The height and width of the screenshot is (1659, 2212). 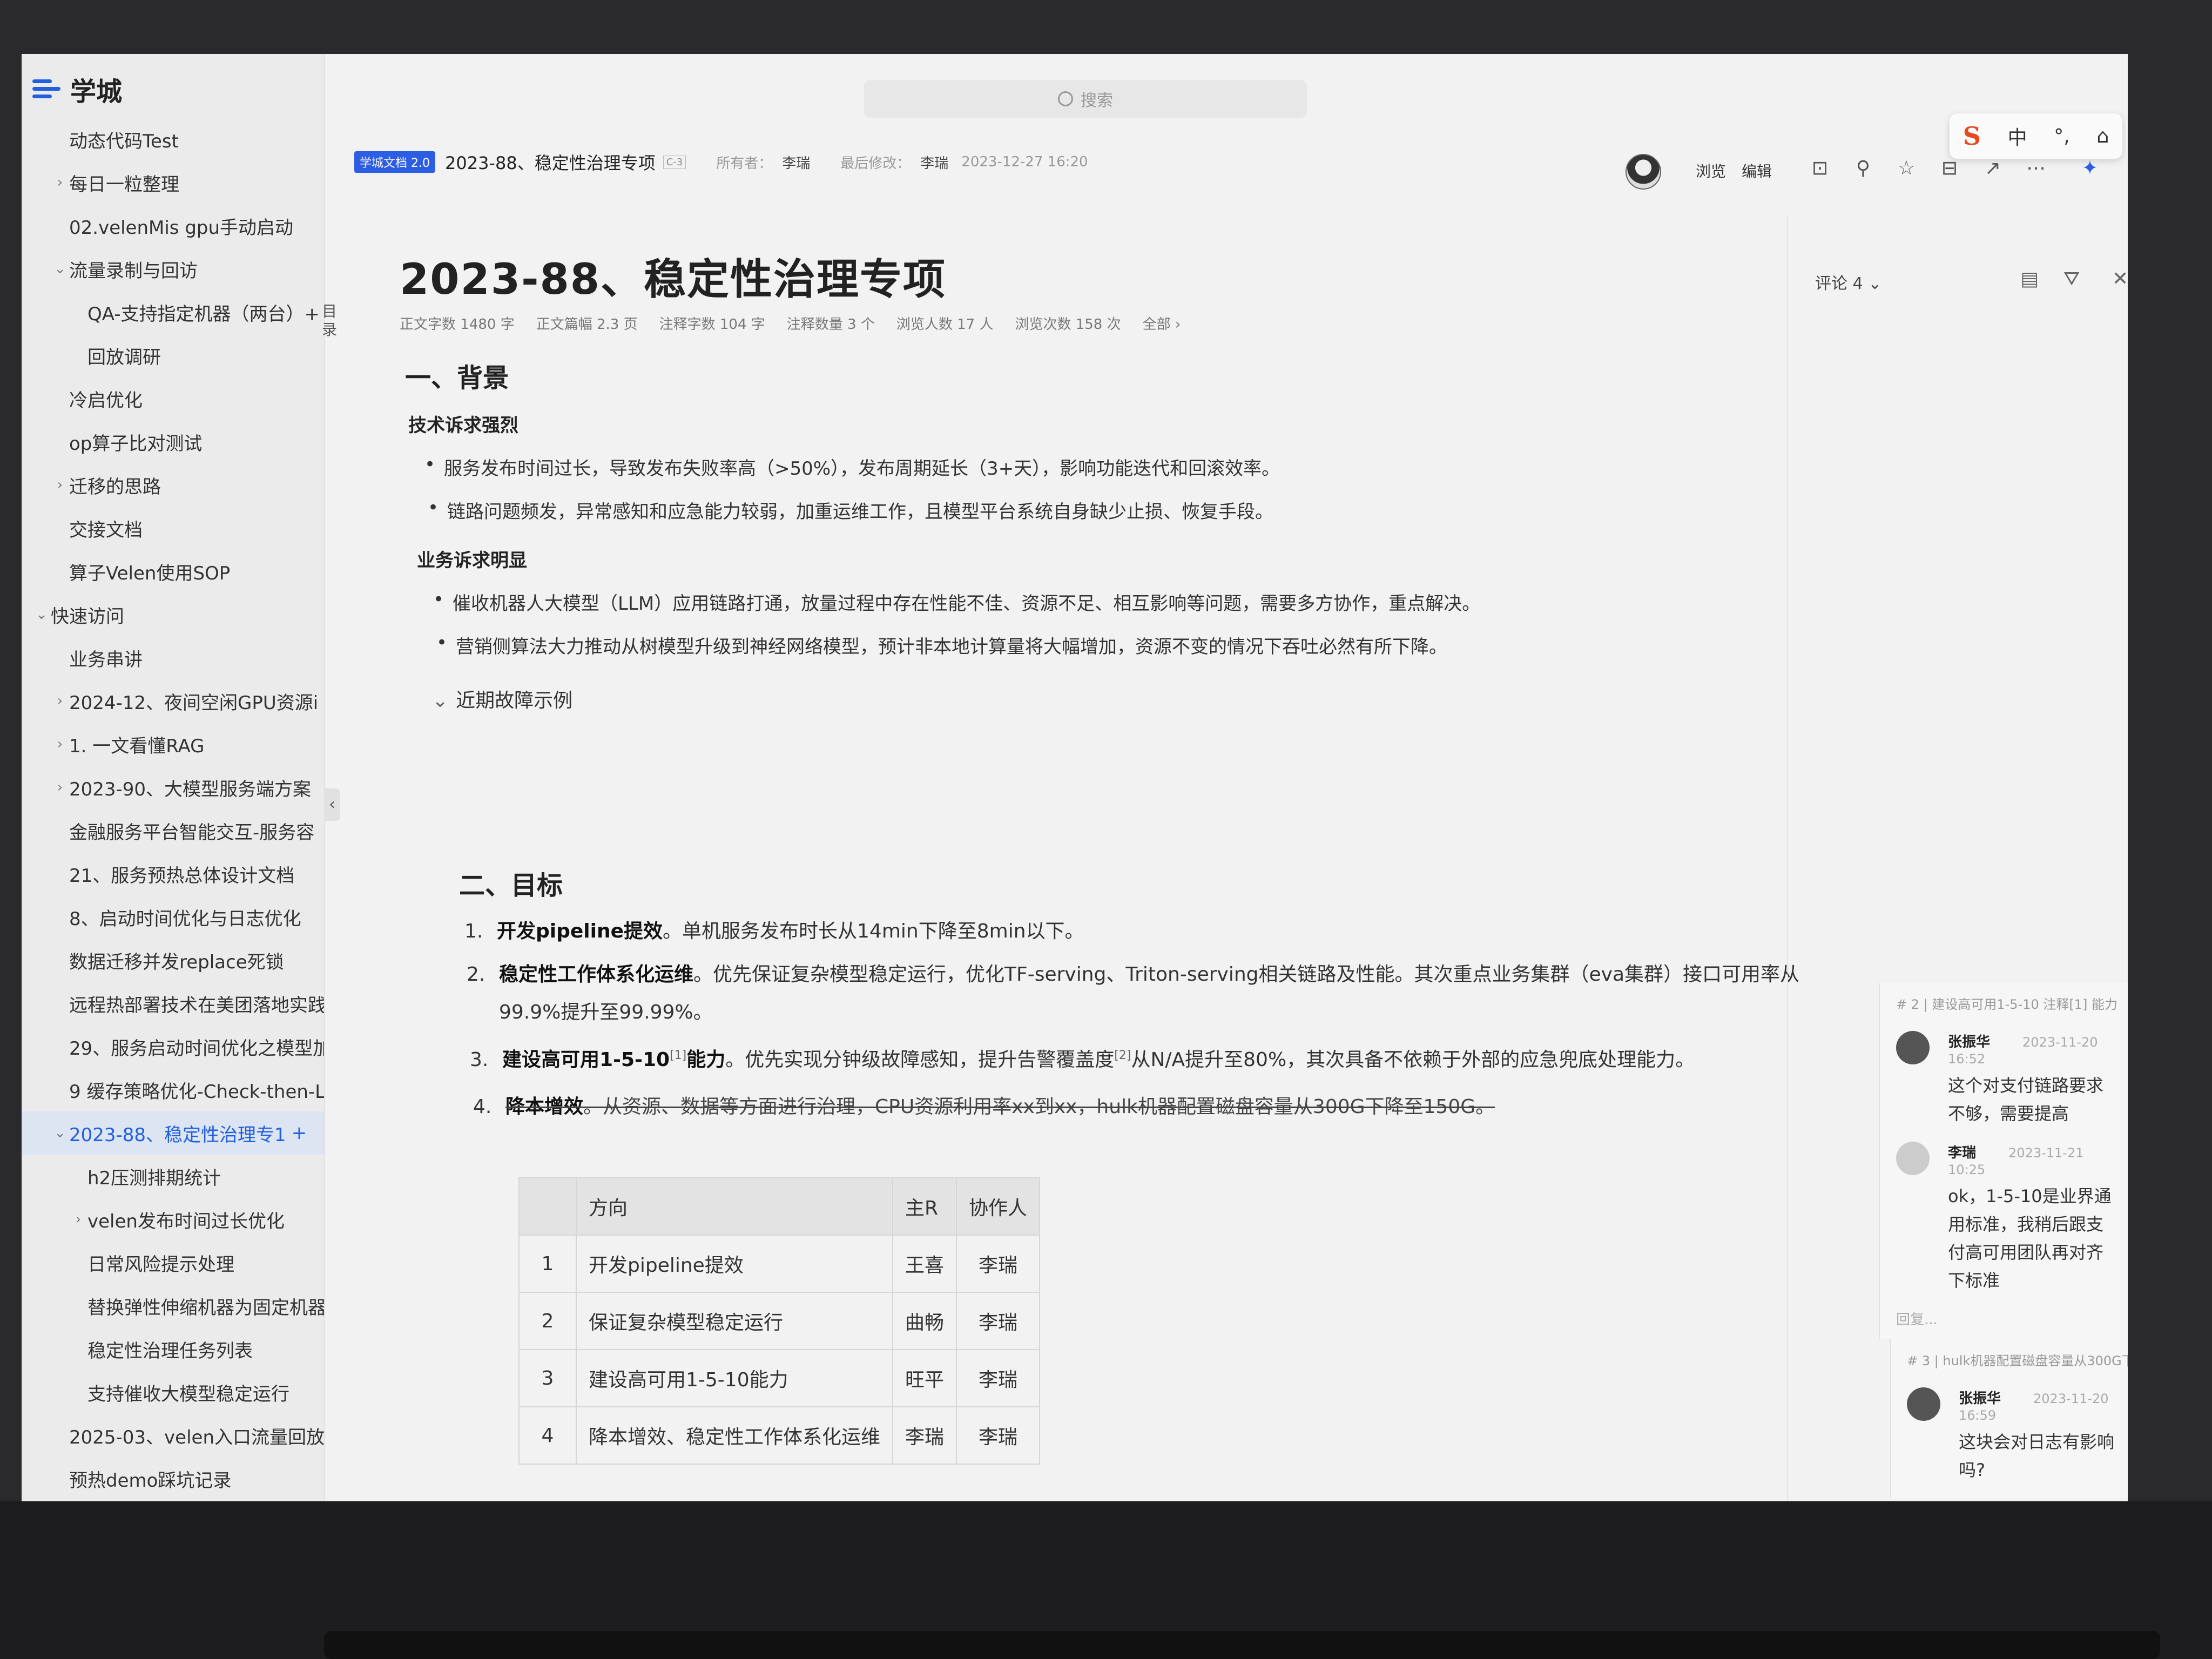 I want to click on sidebar-item: 数据迁移并发replace死锁, so click(x=173, y=960).